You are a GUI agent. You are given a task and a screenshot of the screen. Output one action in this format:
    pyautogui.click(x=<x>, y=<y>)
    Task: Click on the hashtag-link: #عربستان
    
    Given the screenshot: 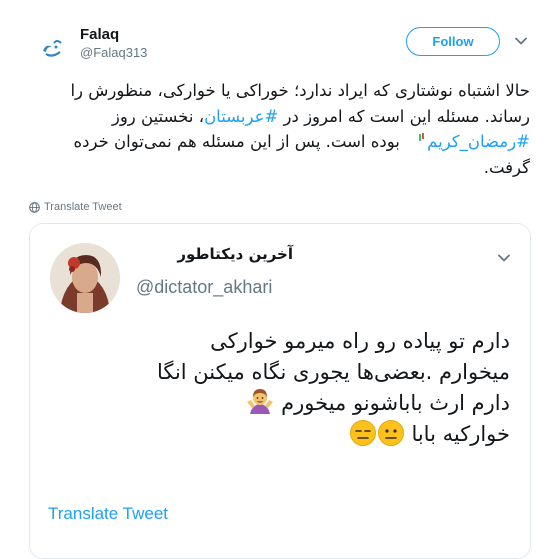 What is the action you would take?
    pyautogui.click(x=241, y=116)
    